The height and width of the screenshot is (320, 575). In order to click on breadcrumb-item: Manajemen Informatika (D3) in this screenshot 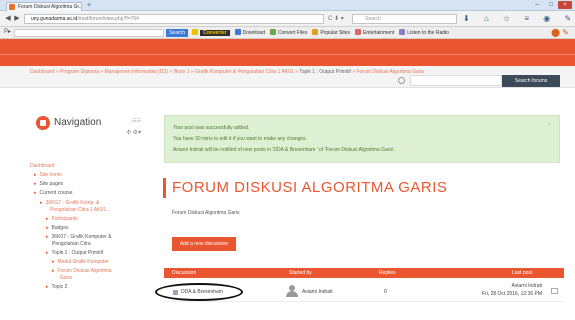, I will do `click(136, 72)`.